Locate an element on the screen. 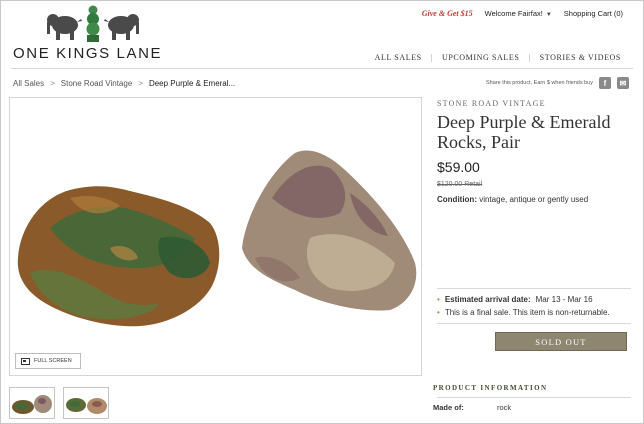 This screenshot has height=424, width=644. product-title: Deep Purple & Emerald Rocks, Pair is located at coordinates (524, 132).